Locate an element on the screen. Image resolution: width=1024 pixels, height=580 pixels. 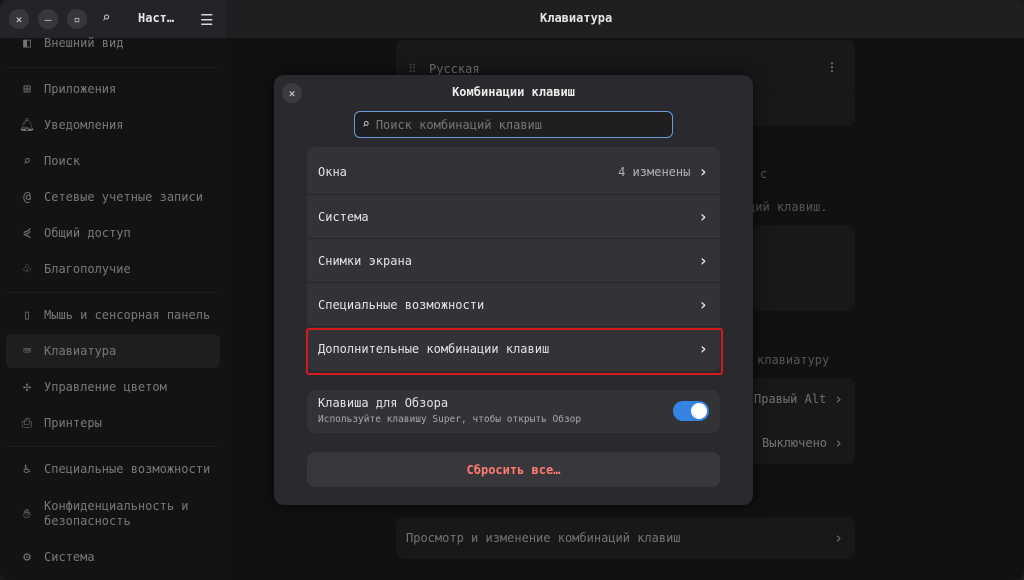
page-title: Клавиатура is located at coordinates (576, 18).